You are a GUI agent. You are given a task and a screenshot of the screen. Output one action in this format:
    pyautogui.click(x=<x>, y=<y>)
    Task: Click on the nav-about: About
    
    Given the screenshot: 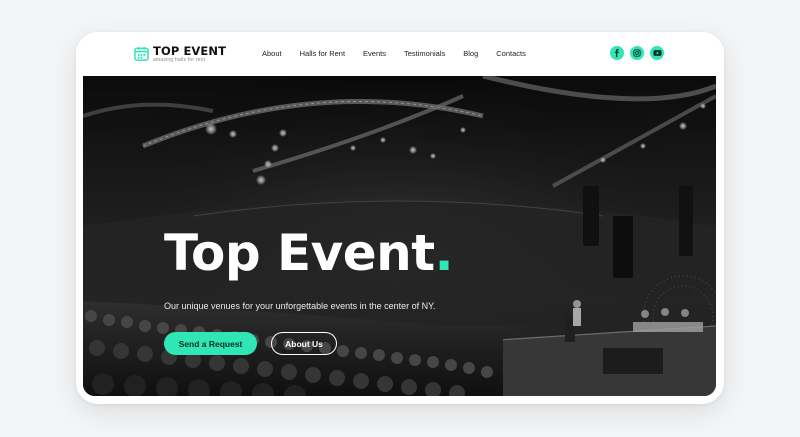 What is the action you would take?
    pyautogui.click(x=272, y=53)
    